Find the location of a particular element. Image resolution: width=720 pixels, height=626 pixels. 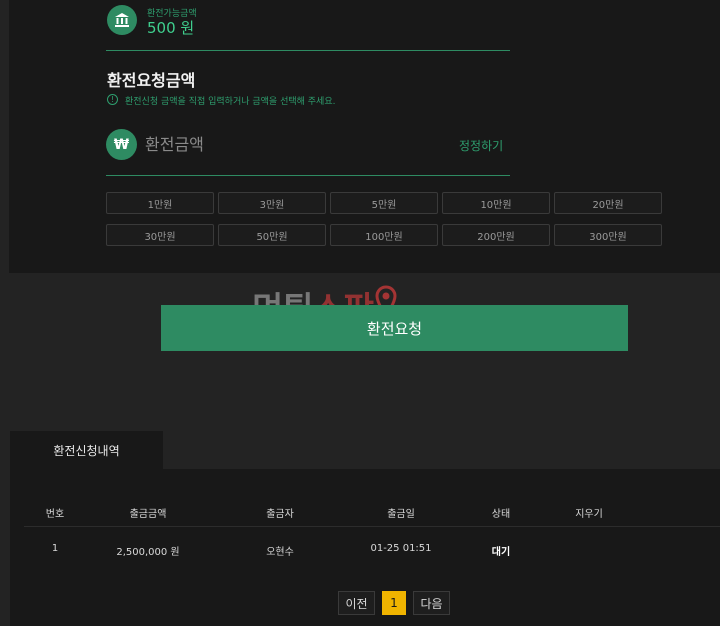

next-page-button: 다음 is located at coordinates (431, 603).